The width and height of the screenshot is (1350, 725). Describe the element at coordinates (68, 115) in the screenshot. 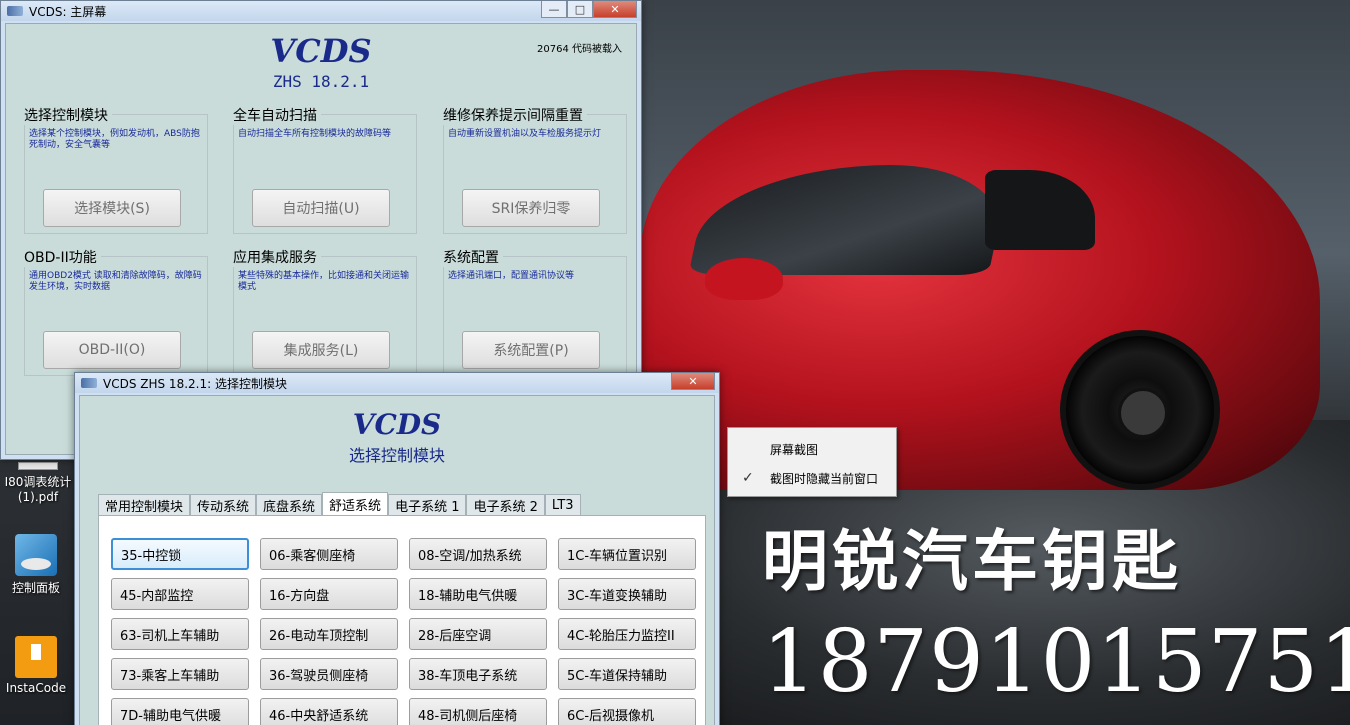

I see `group-title: 选择控制模块` at that location.